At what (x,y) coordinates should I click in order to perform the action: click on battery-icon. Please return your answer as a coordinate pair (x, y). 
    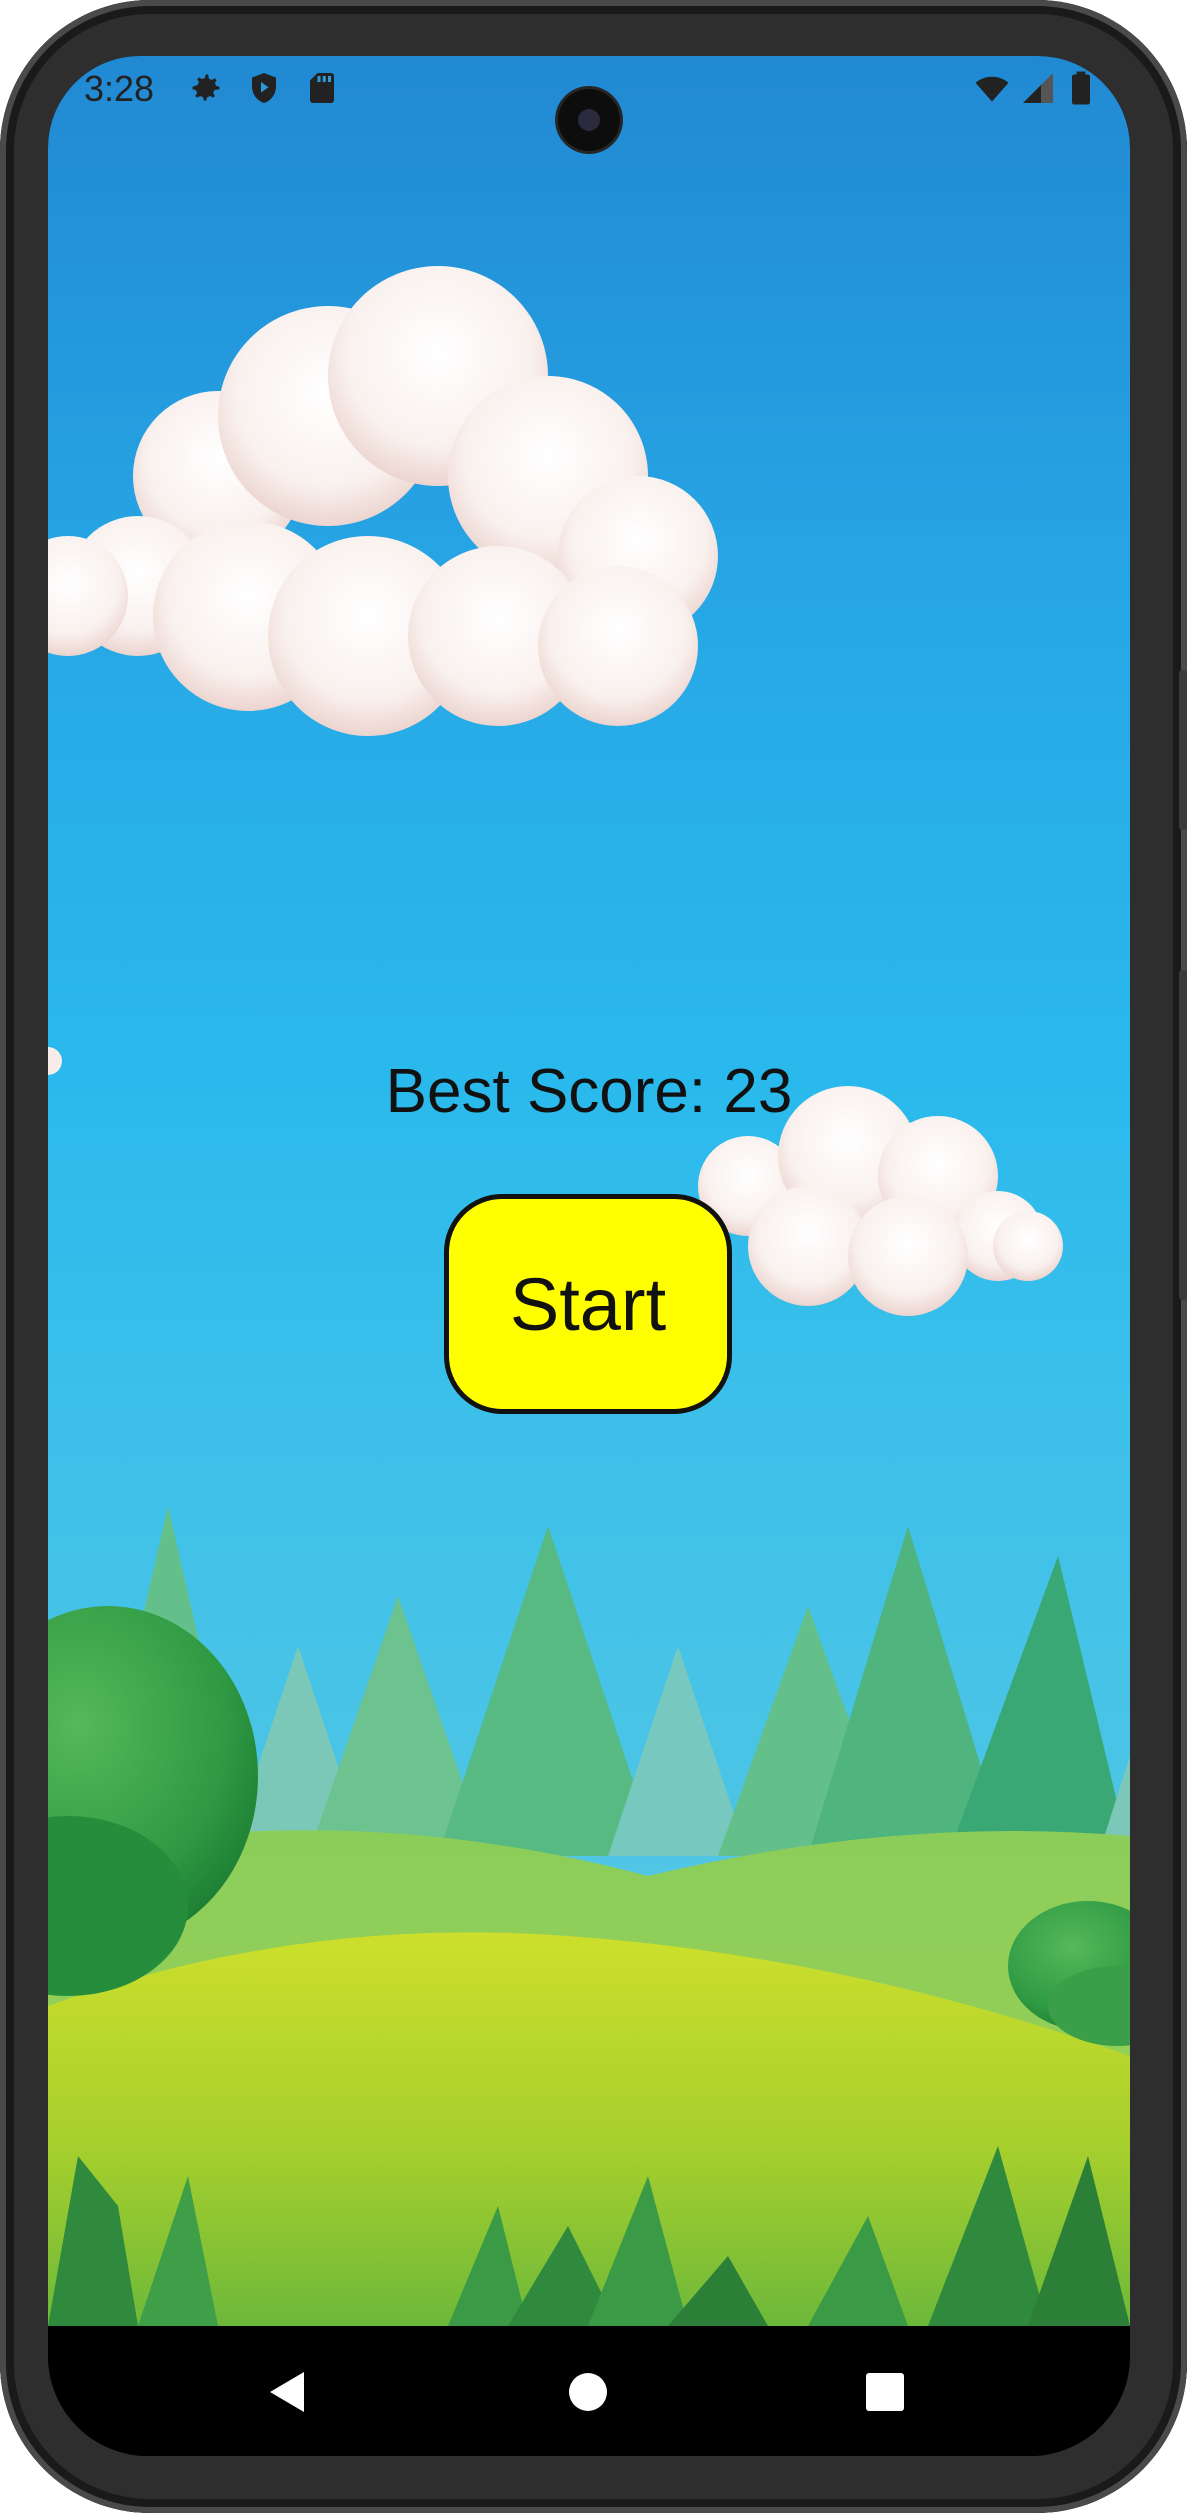
    Looking at the image, I should click on (1081, 88).